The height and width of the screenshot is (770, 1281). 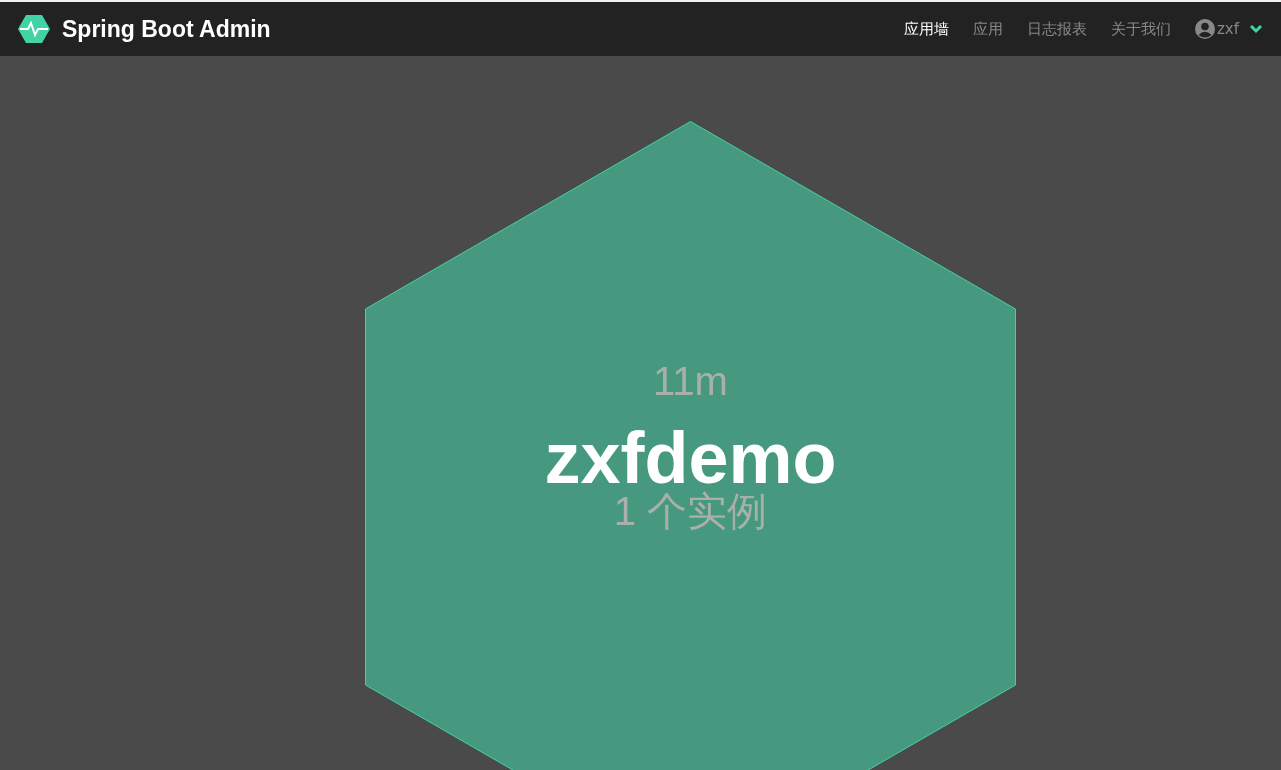 I want to click on nav-link: 关于我们, so click(x=1140, y=29).